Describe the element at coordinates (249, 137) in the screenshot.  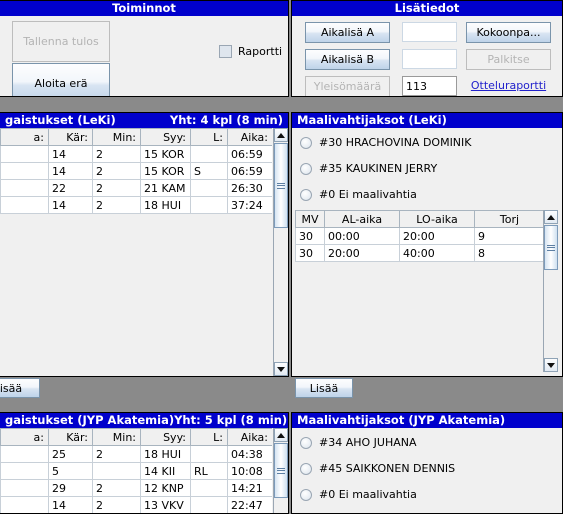
I see `col-aika: Aika:` at that location.